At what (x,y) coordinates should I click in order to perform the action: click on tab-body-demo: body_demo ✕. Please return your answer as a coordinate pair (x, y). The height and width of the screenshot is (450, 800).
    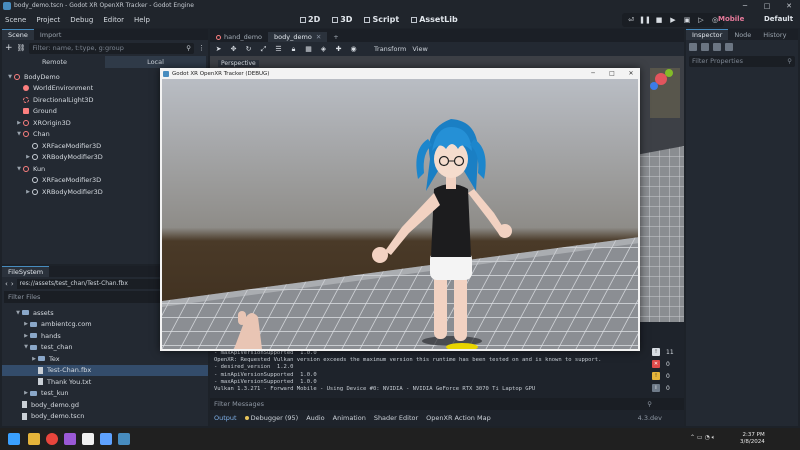
    Looking at the image, I should click on (298, 37).